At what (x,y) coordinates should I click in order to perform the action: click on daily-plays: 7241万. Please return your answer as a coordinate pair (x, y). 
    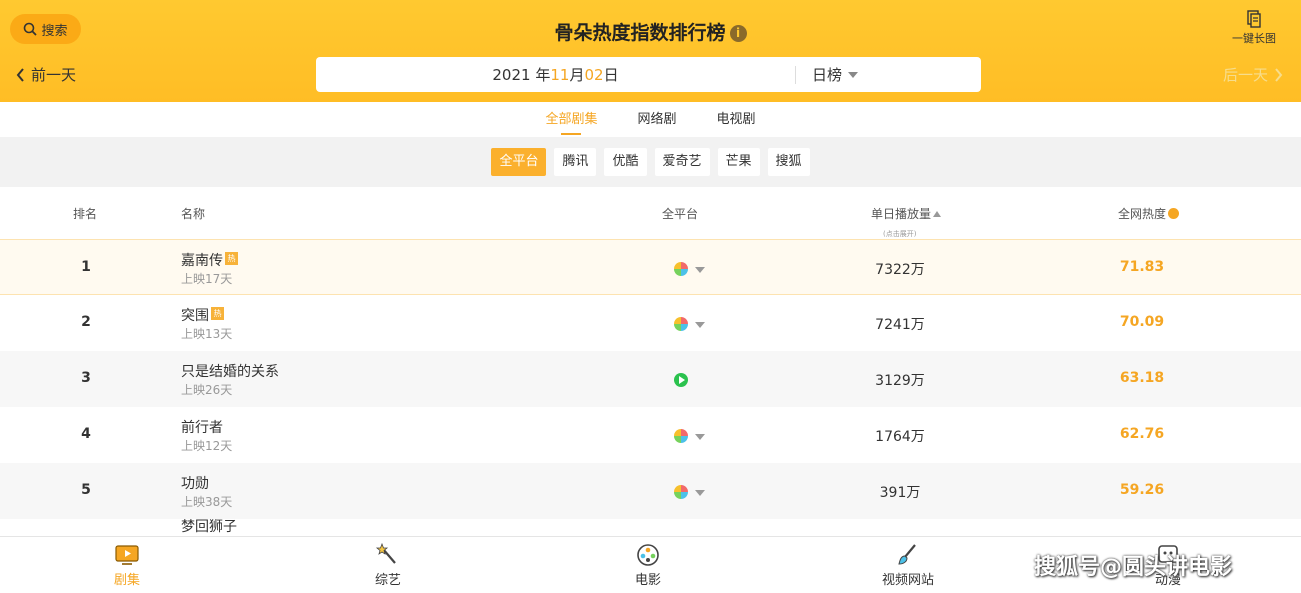
    Looking at the image, I should click on (900, 325).